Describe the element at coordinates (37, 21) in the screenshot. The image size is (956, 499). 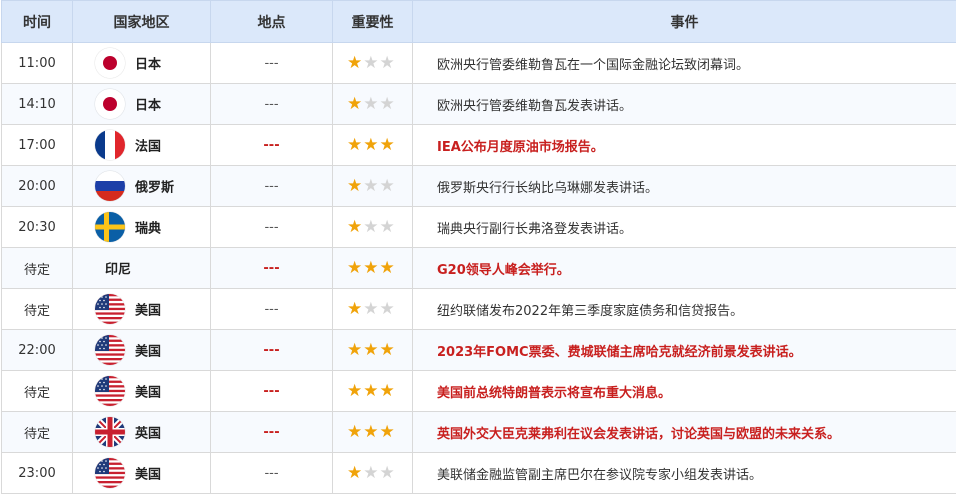
I see `header-time: 时间` at that location.